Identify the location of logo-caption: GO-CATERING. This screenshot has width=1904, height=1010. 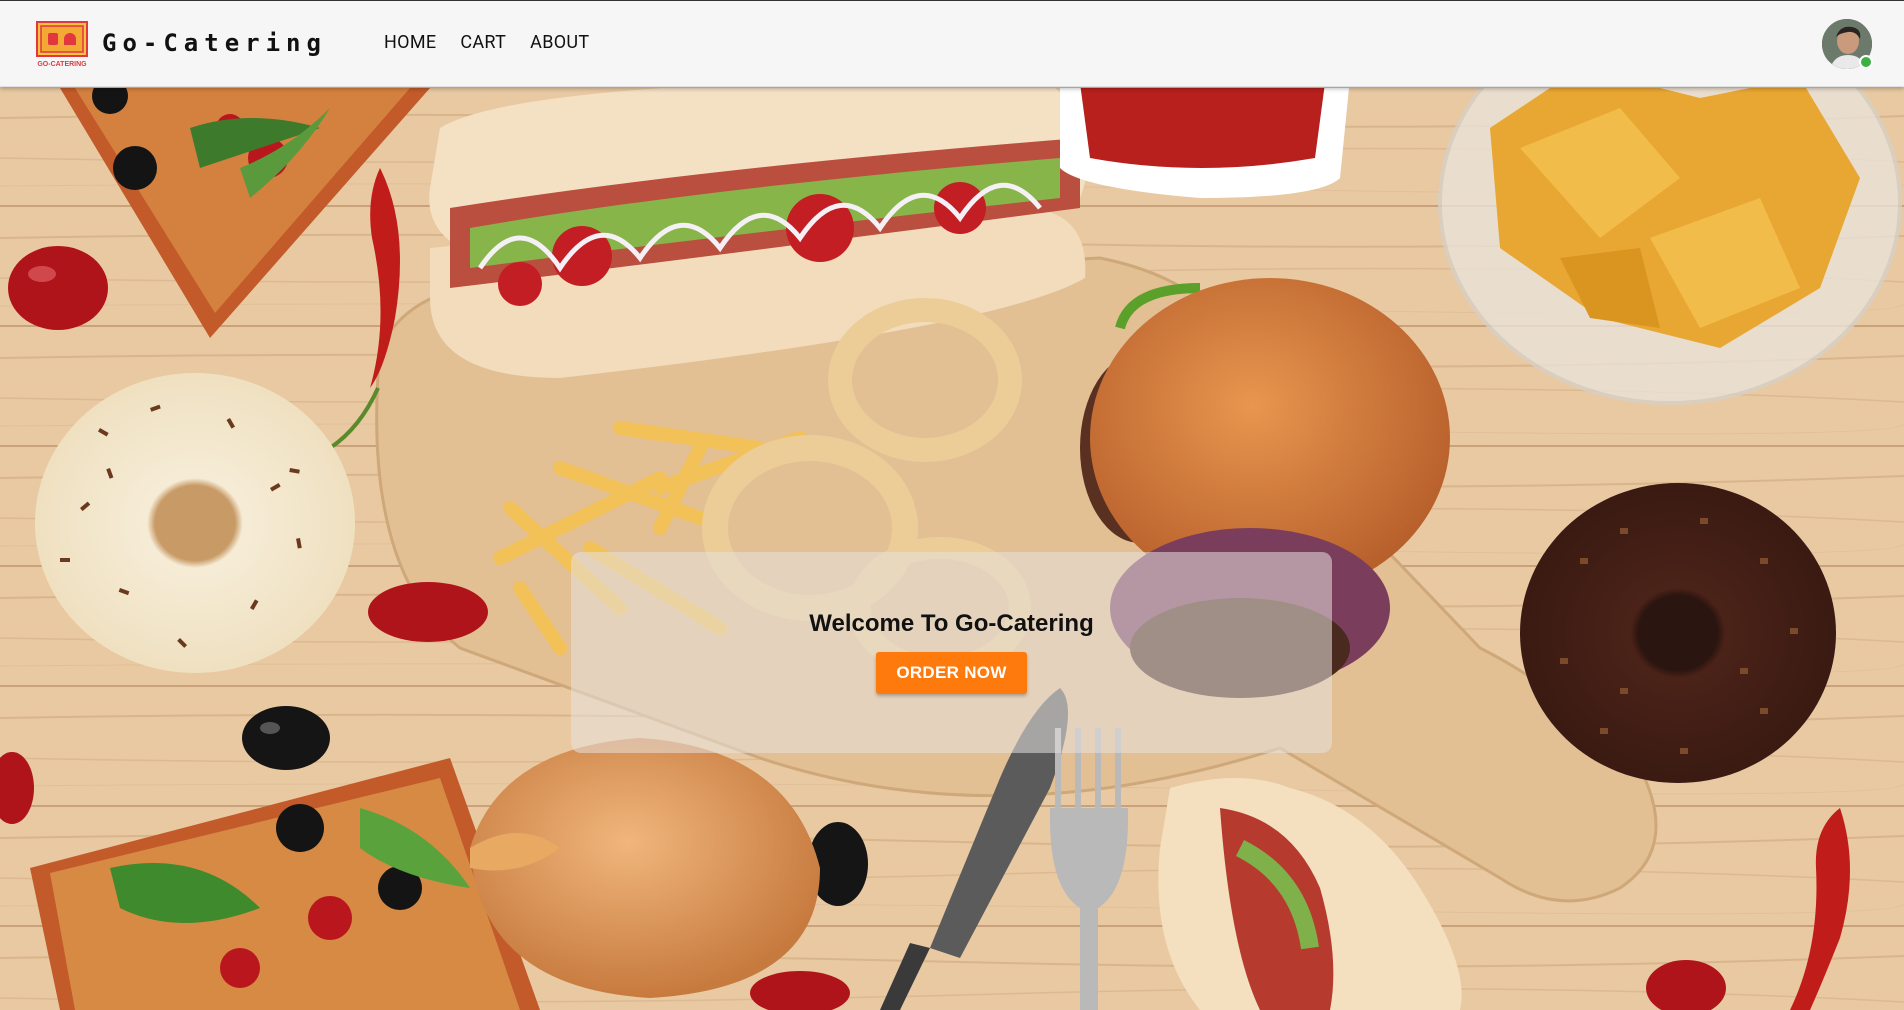
(62, 64).